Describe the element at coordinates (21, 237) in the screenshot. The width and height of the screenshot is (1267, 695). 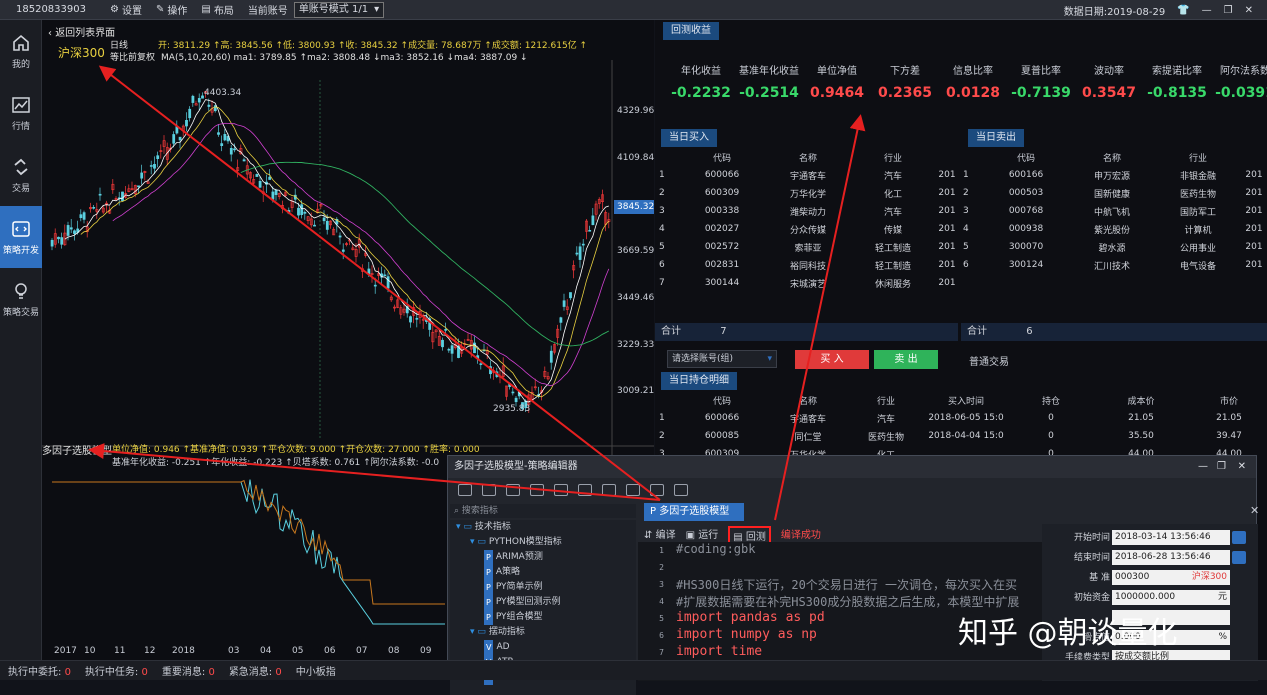
I see `sidebar-item-strategy-dev: 策略开发` at that location.